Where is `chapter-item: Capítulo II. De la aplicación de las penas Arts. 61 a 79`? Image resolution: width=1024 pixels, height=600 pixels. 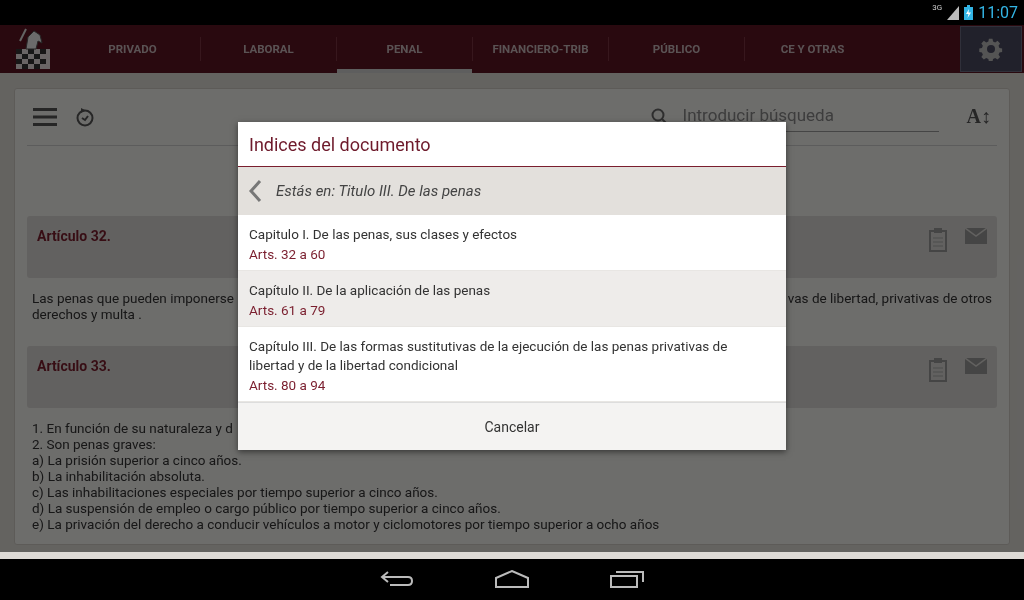
chapter-item: Capítulo II. De la aplicación de las penas Arts. 61 a 79 is located at coordinates (512, 299).